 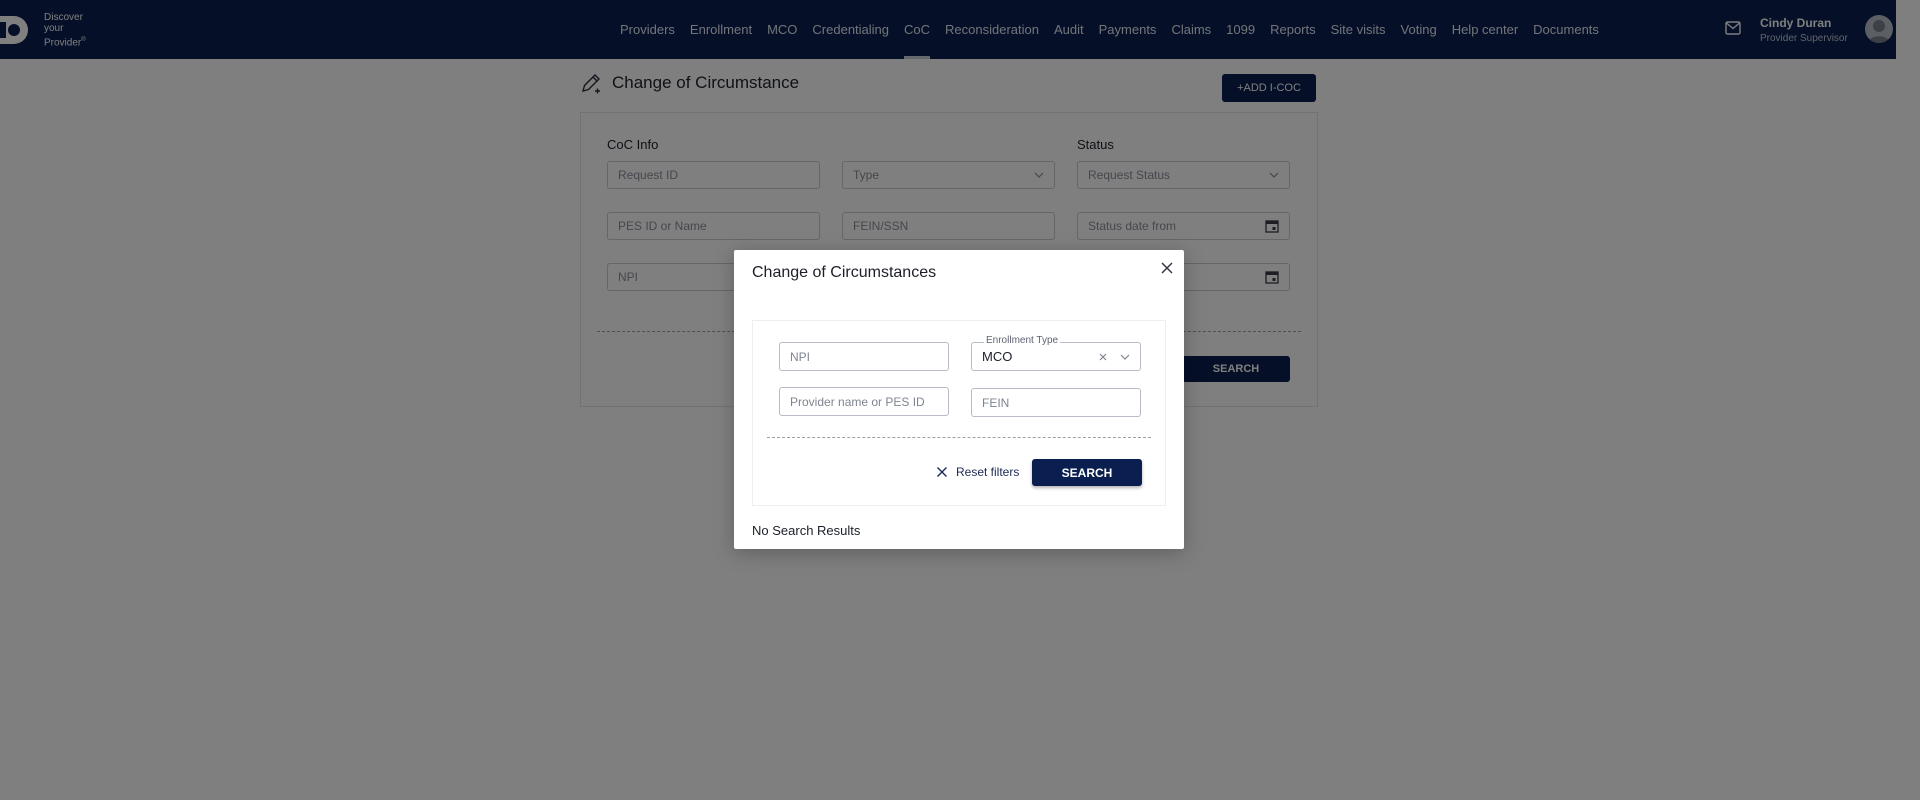 I want to click on fein-input: FEIN, so click(x=1056, y=402).